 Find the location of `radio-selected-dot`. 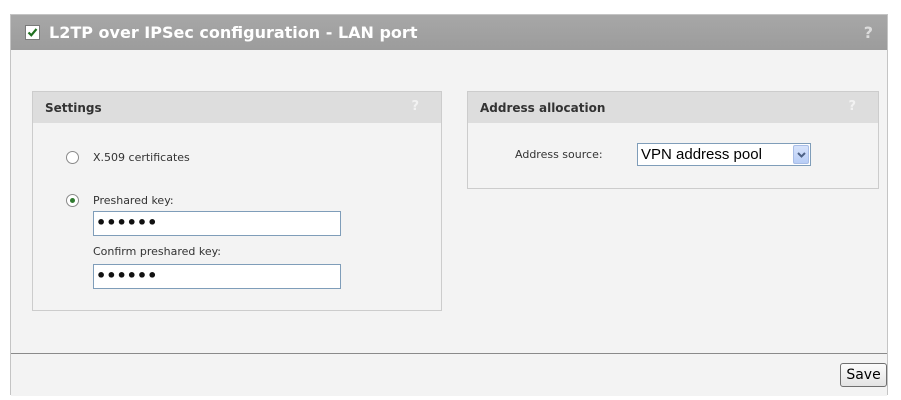

radio-selected-dot is located at coordinates (72, 200).